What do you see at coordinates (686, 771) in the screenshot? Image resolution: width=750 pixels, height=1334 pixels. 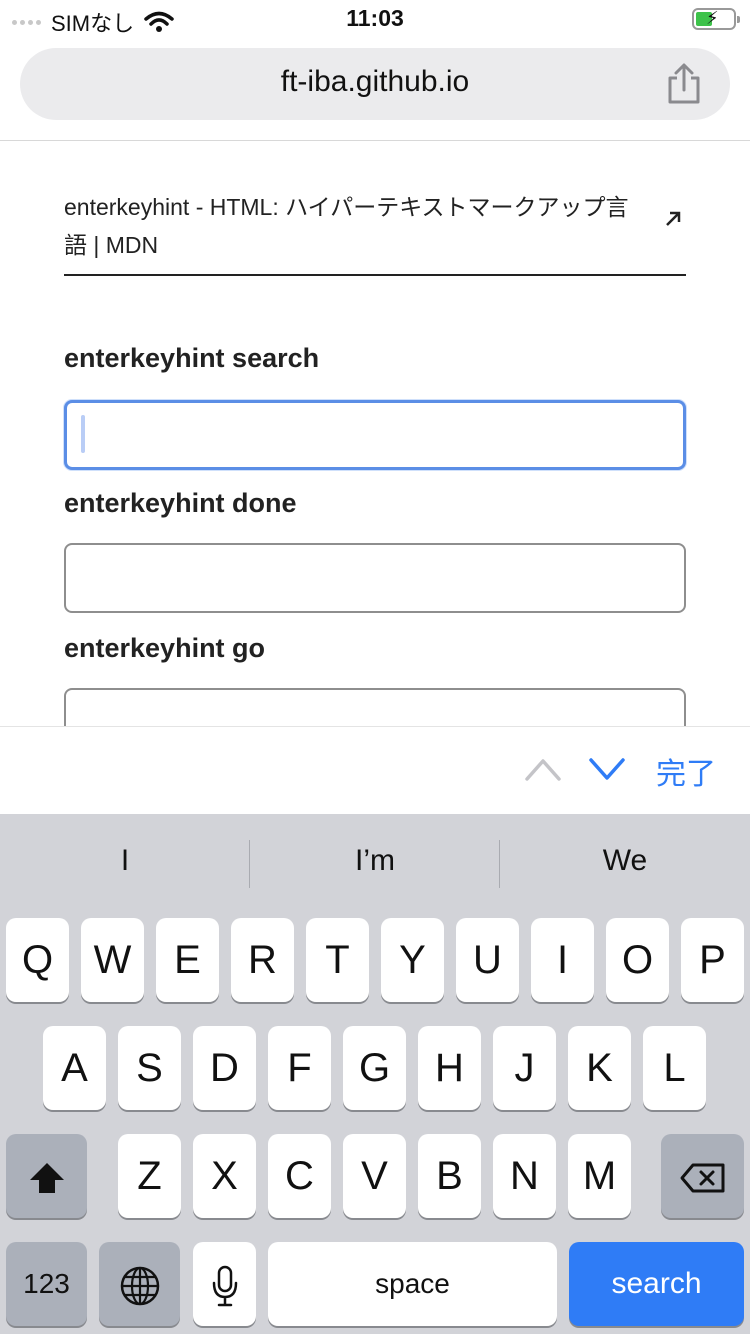 I see `done-button: 完了` at bounding box center [686, 771].